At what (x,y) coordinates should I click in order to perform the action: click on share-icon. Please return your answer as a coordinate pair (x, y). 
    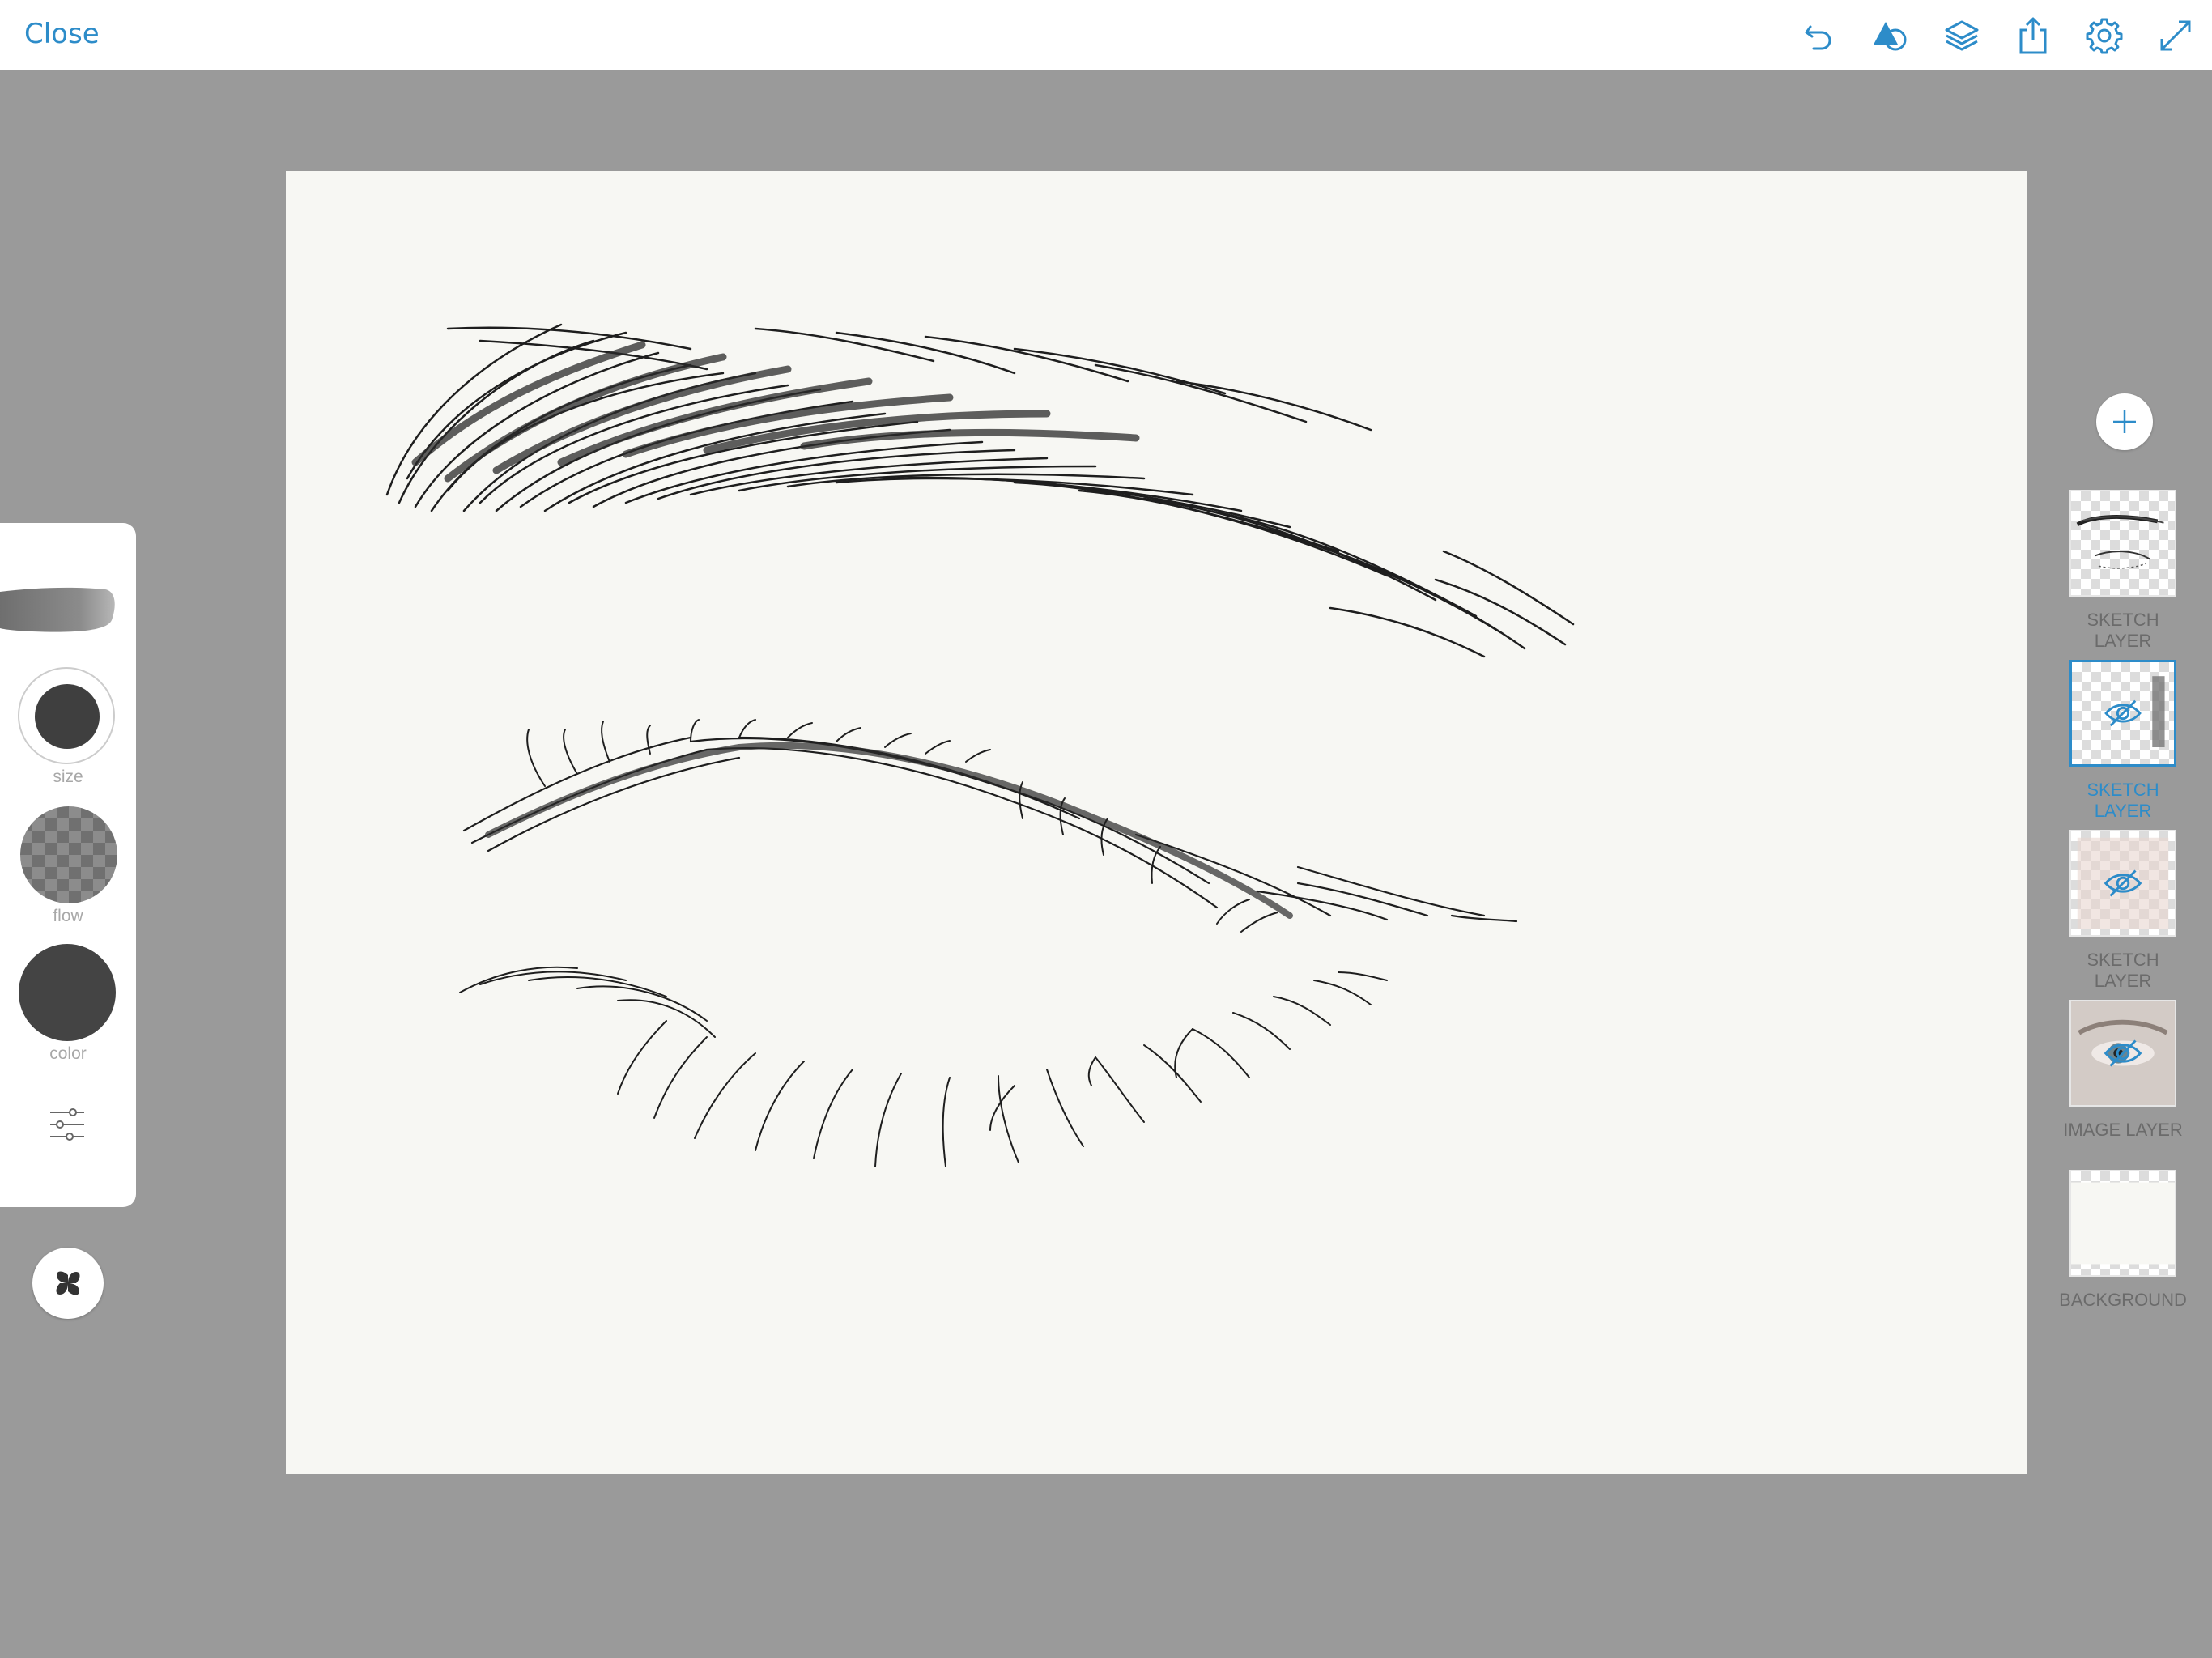
    Looking at the image, I should click on (2033, 35).